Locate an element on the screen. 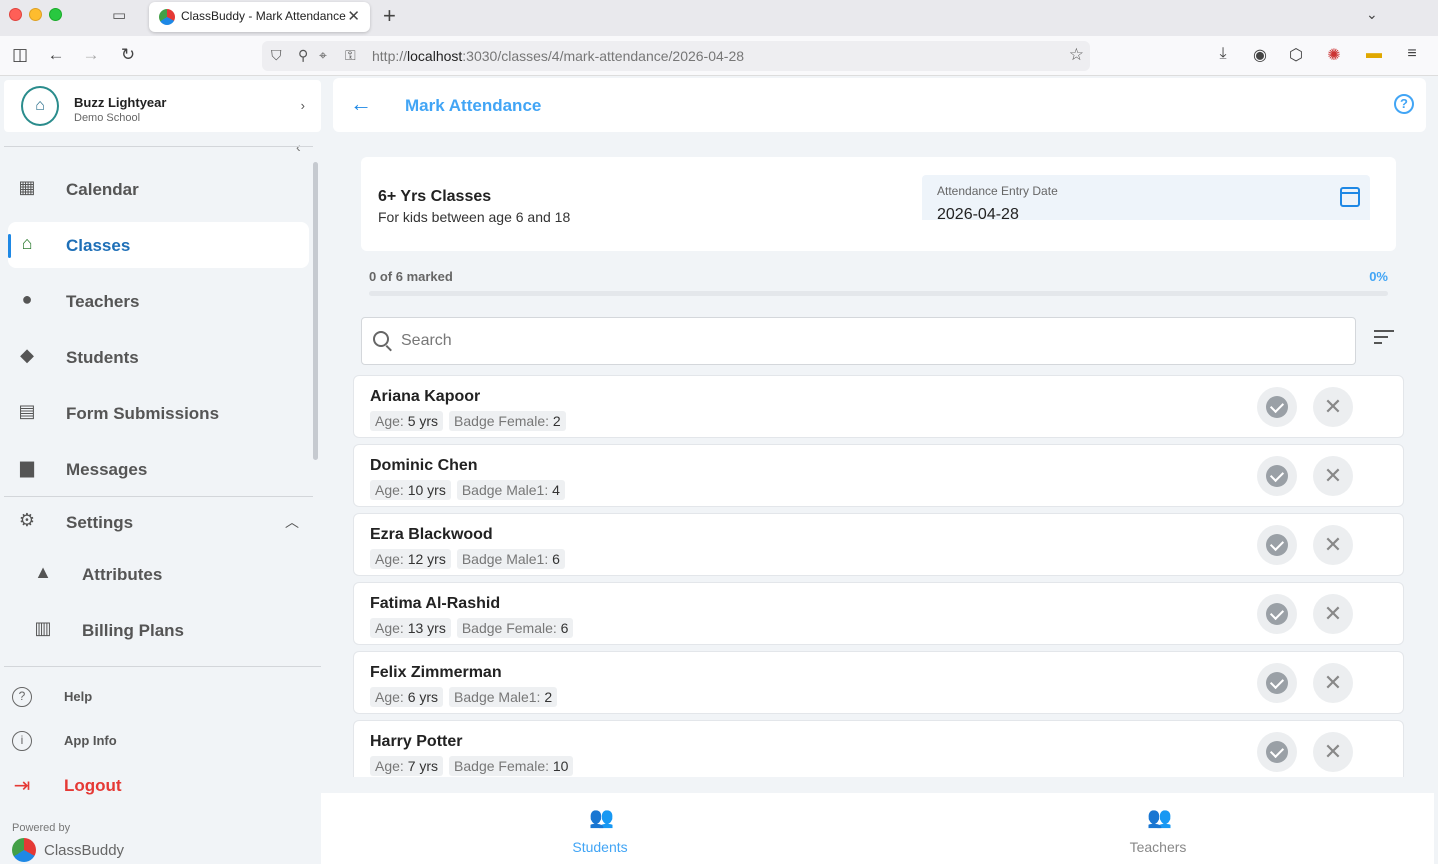 The height and width of the screenshot is (864, 1438). age-chip: Age: 7 yrs is located at coordinates (407, 766).